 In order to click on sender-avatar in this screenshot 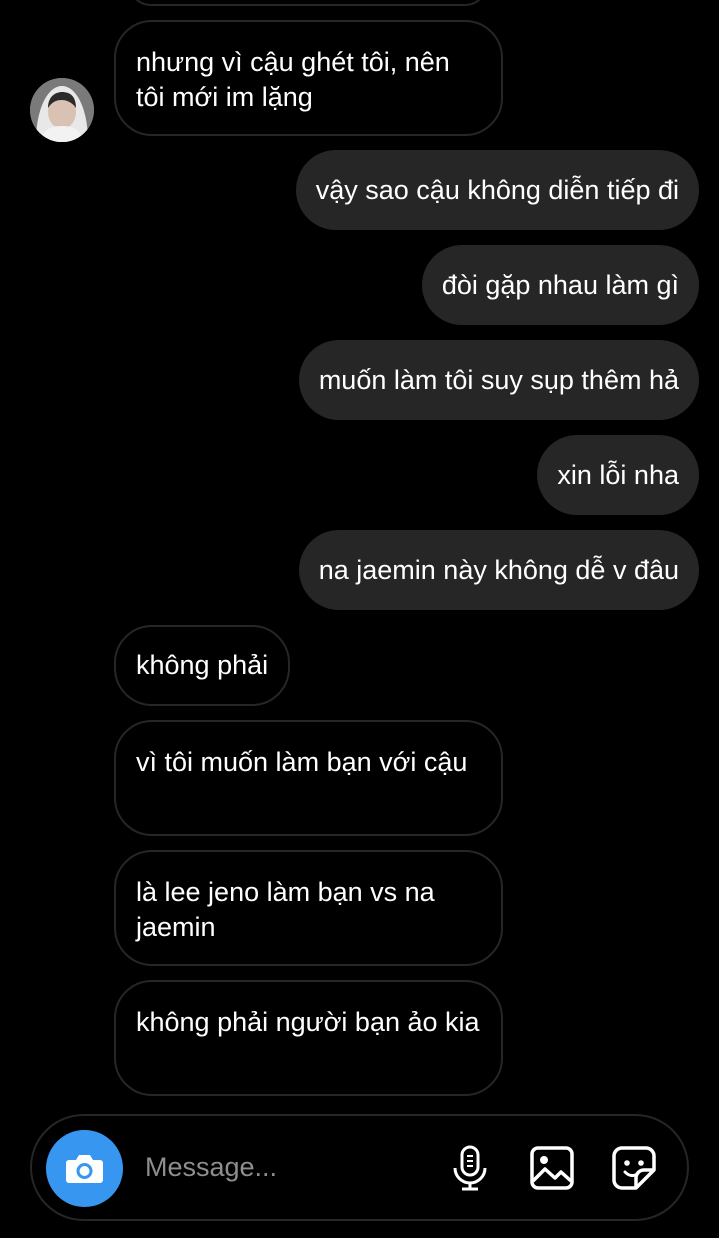, I will do `click(62, 110)`.